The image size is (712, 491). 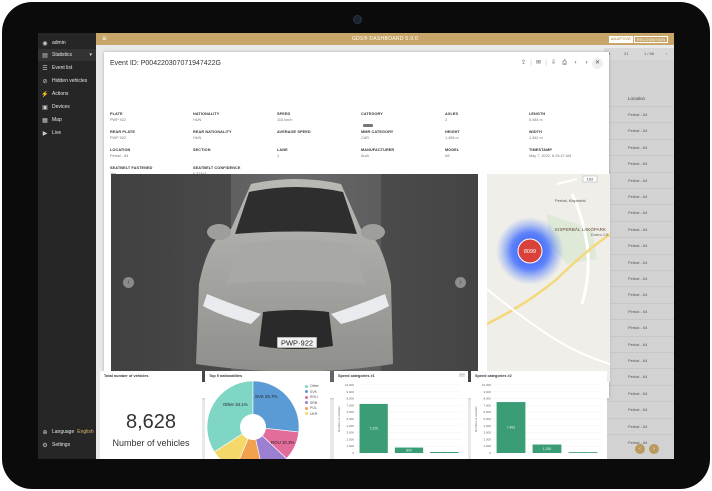 I want to click on legend-label: SRB, so click(x=314, y=402).